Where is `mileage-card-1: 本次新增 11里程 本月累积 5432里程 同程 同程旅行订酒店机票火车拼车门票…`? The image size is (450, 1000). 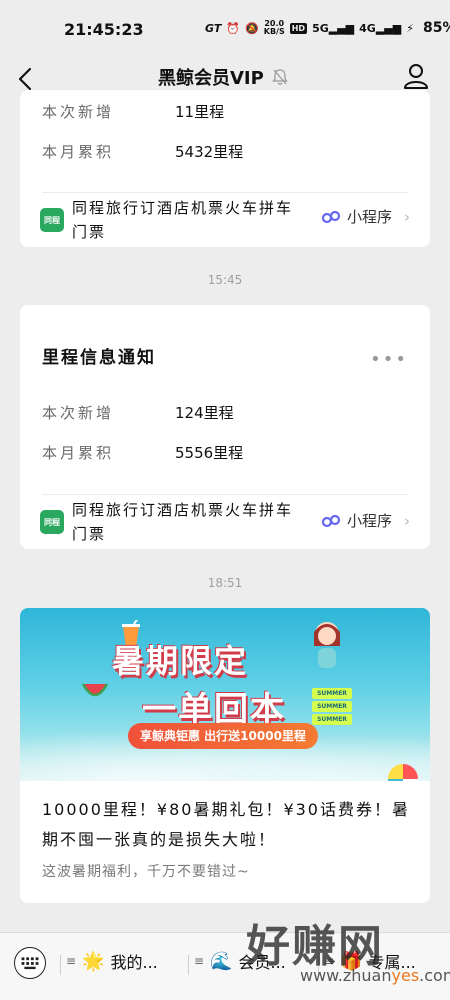
mileage-card-1: 本次新增 11里程 本月累积 5432里程 同程 同程旅行订酒店机票火车拼车门票… is located at coordinates (225, 168).